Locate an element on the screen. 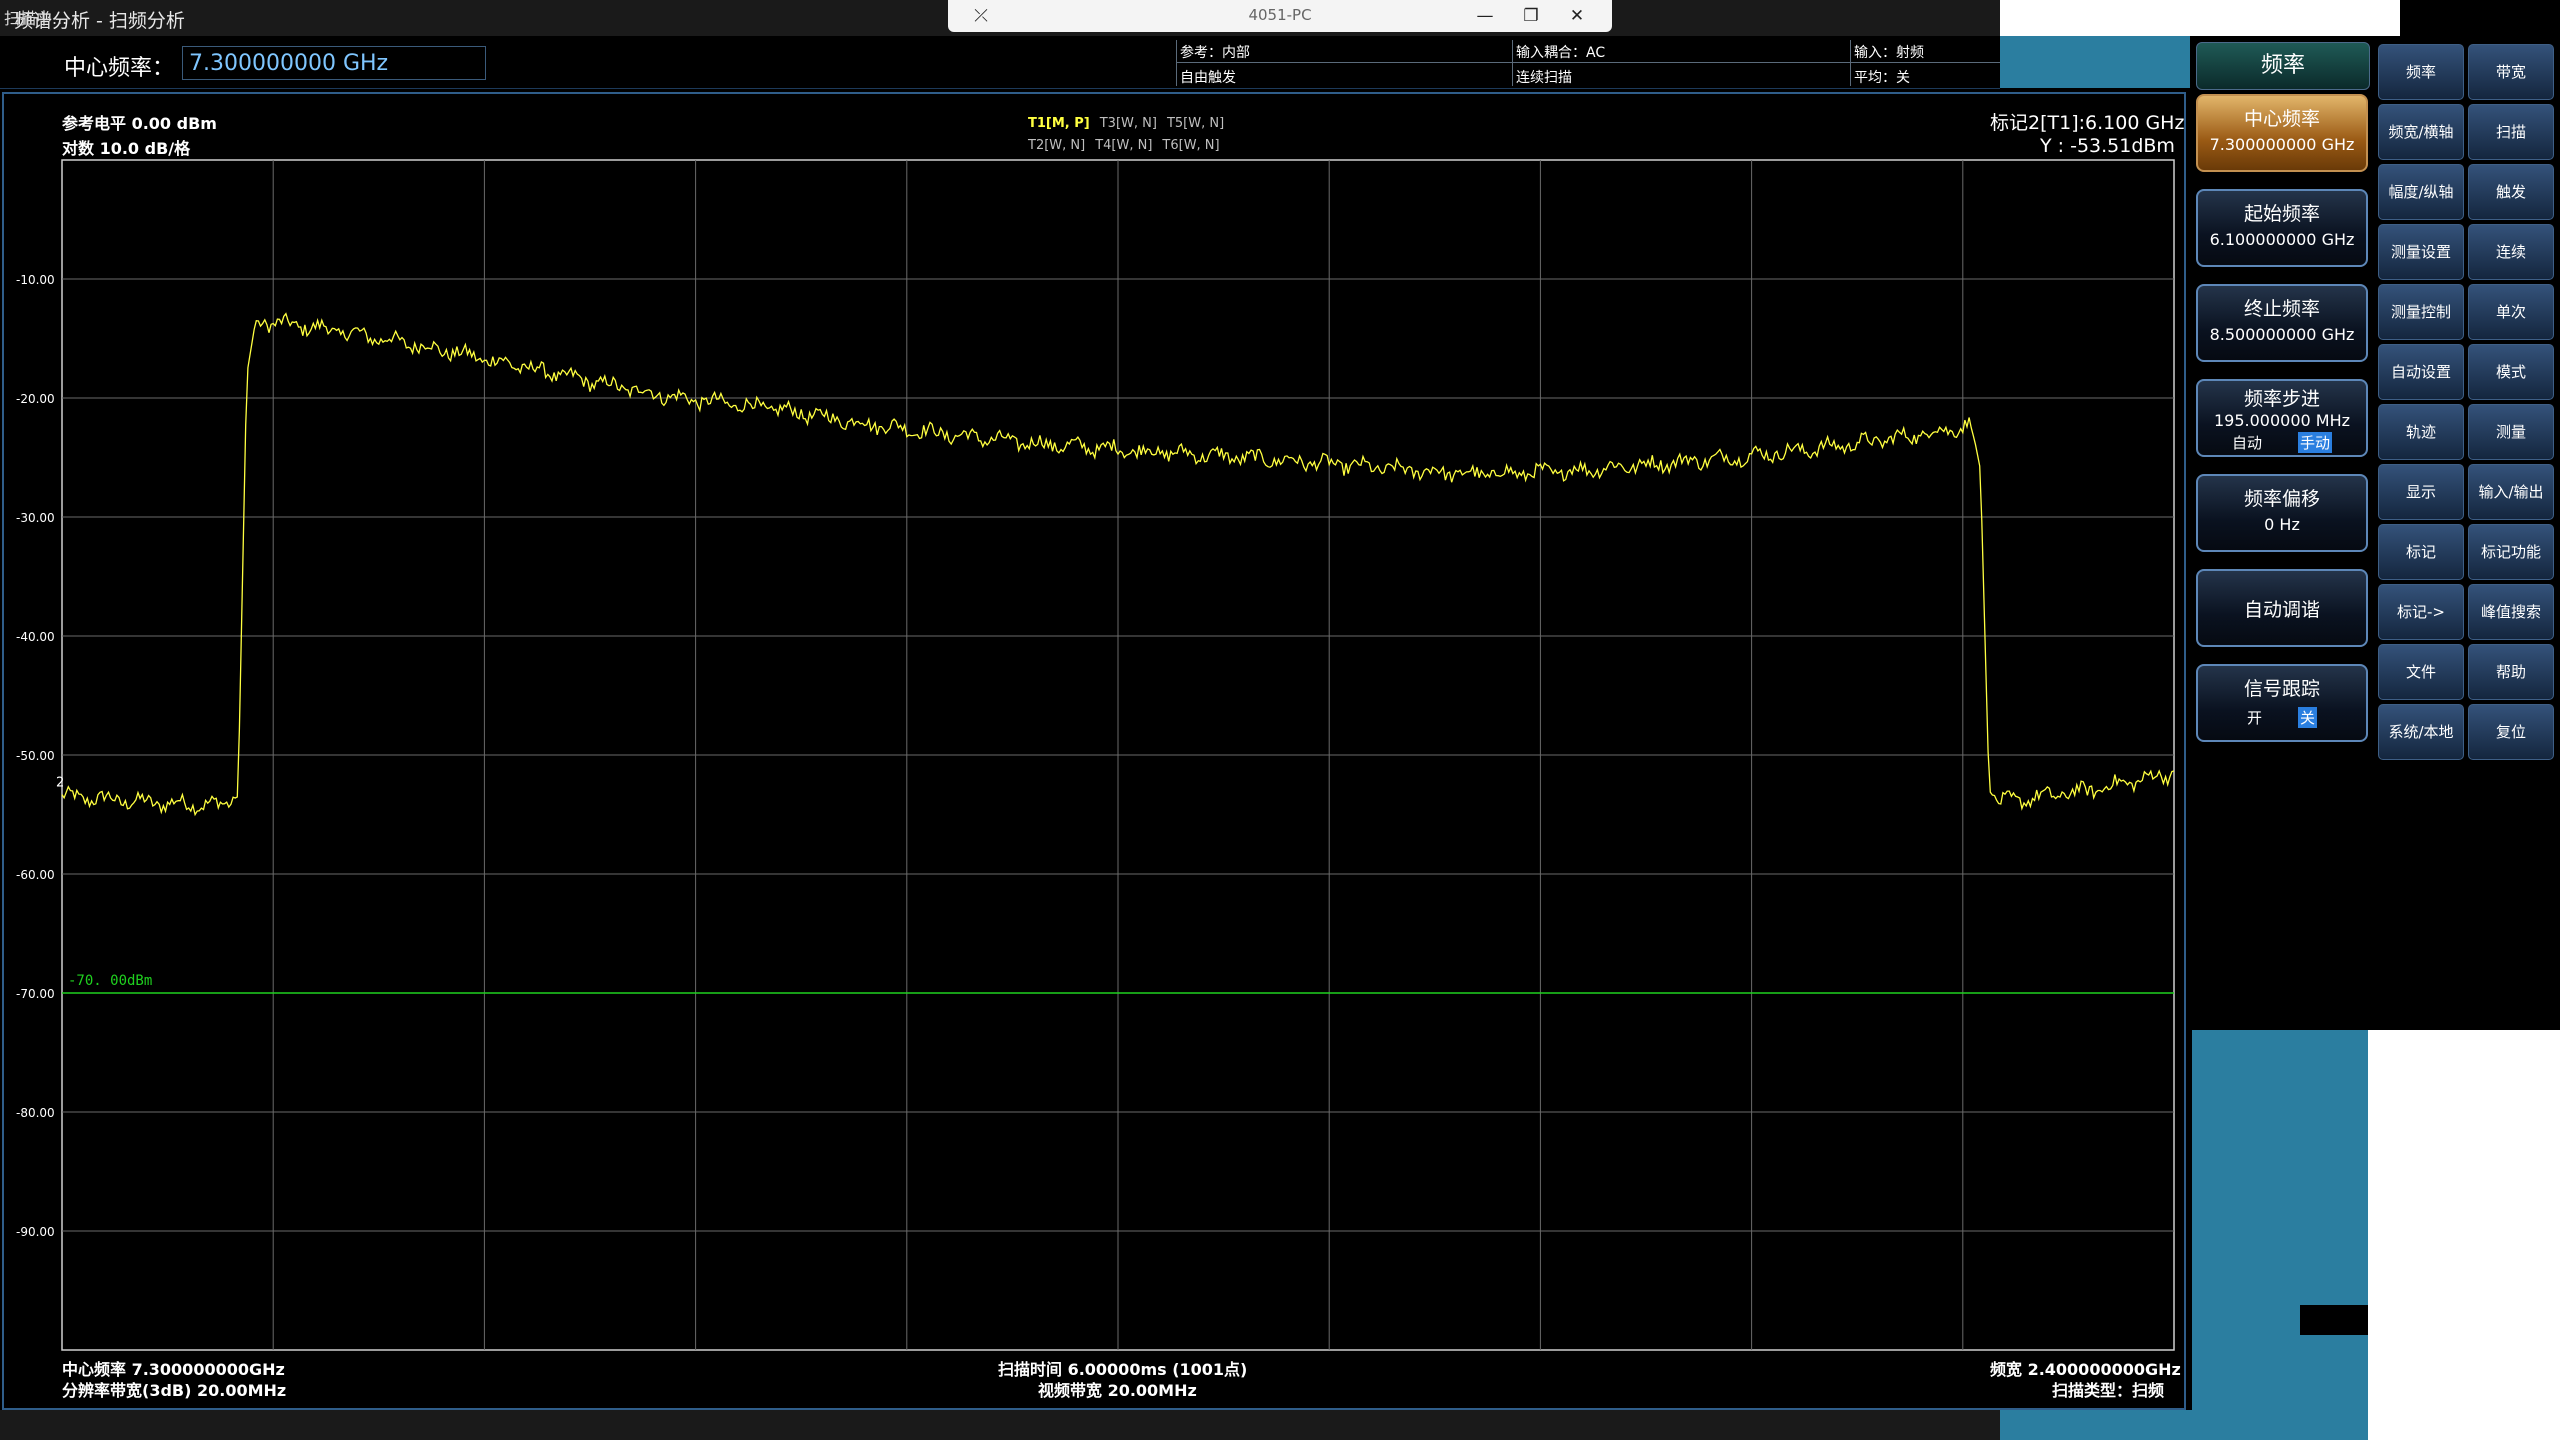 Image resolution: width=2560 pixels, height=1440 pixels. hardkey: 输入/输出 is located at coordinates (2511, 492).